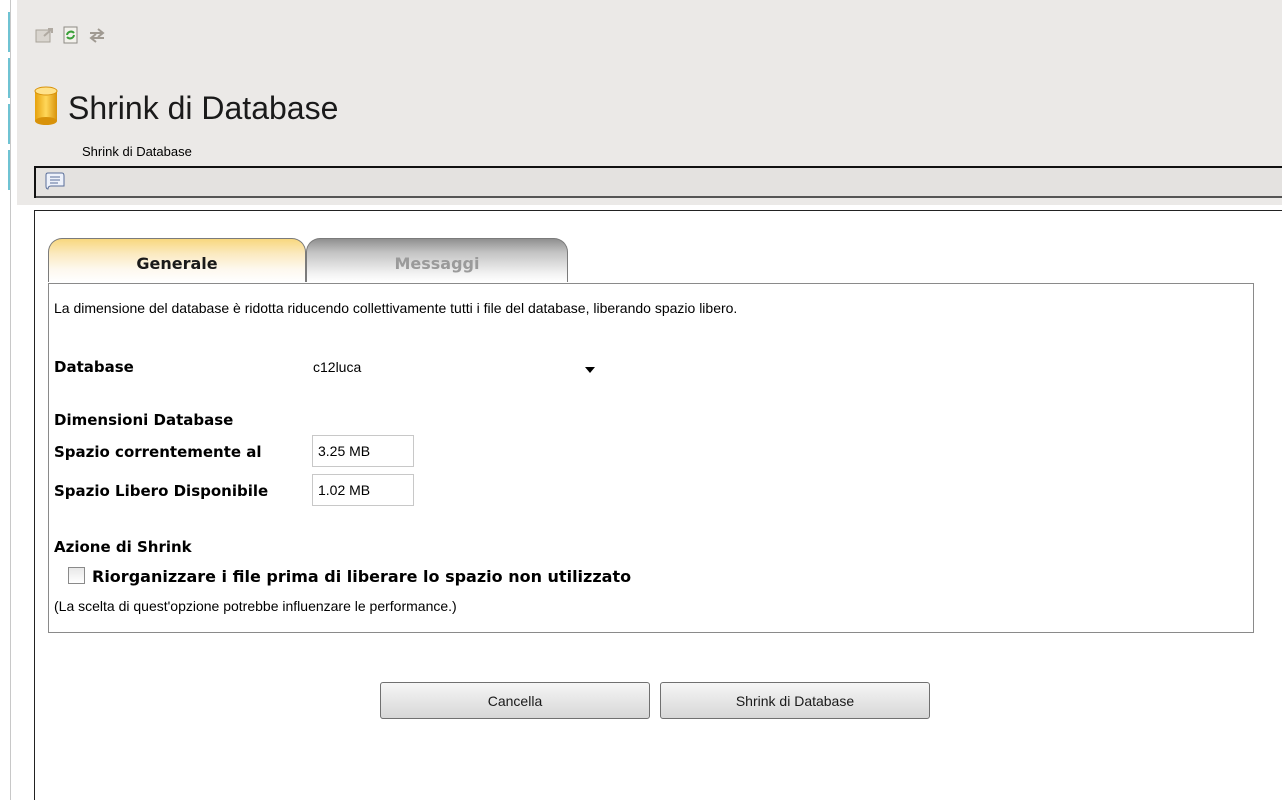 The height and width of the screenshot is (800, 1282). Describe the element at coordinates (158, 452) in the screenshot. I see `current-space-label: Spazio correntemente al` at that location.